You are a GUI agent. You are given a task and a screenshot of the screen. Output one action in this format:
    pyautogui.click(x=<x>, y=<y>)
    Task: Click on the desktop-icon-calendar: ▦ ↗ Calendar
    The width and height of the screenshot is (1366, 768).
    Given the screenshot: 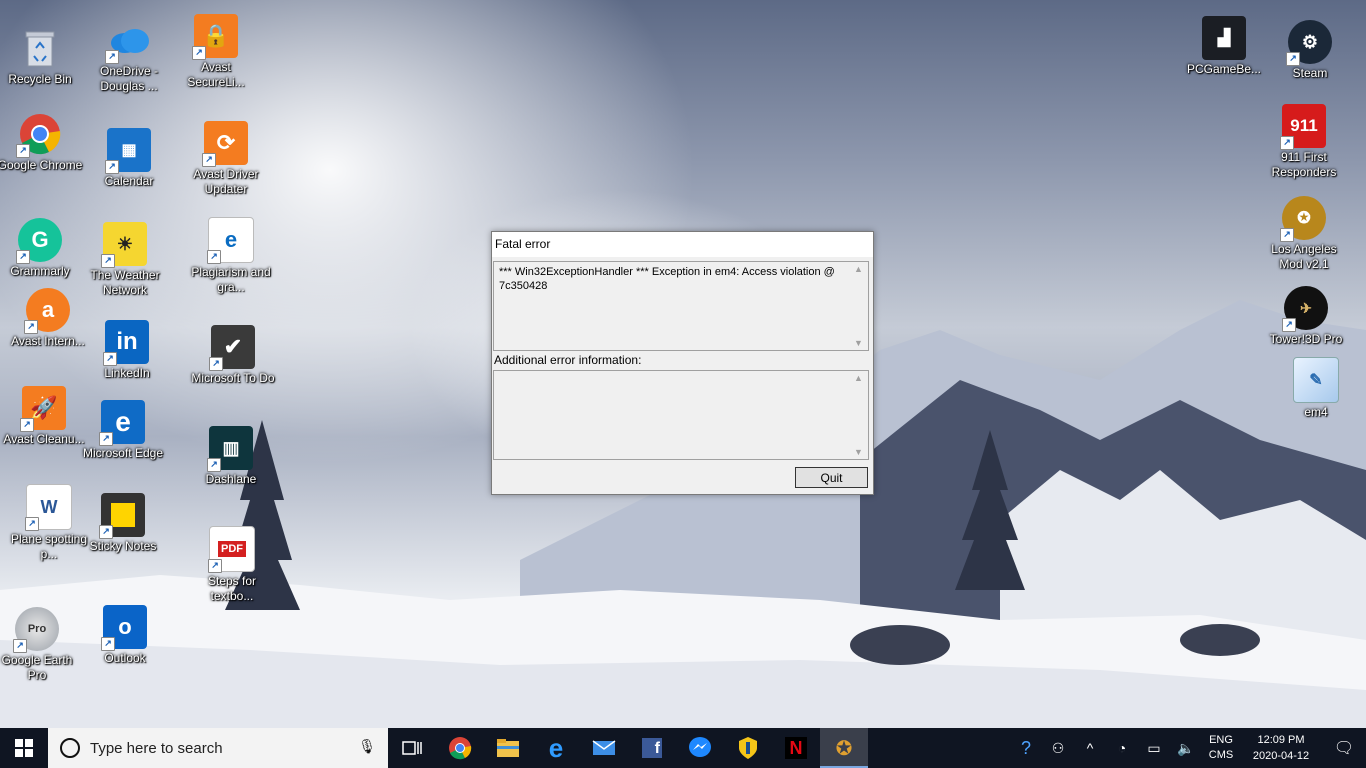 What is the action you would take?
    pyautogui.click(x=129, y=158)
    